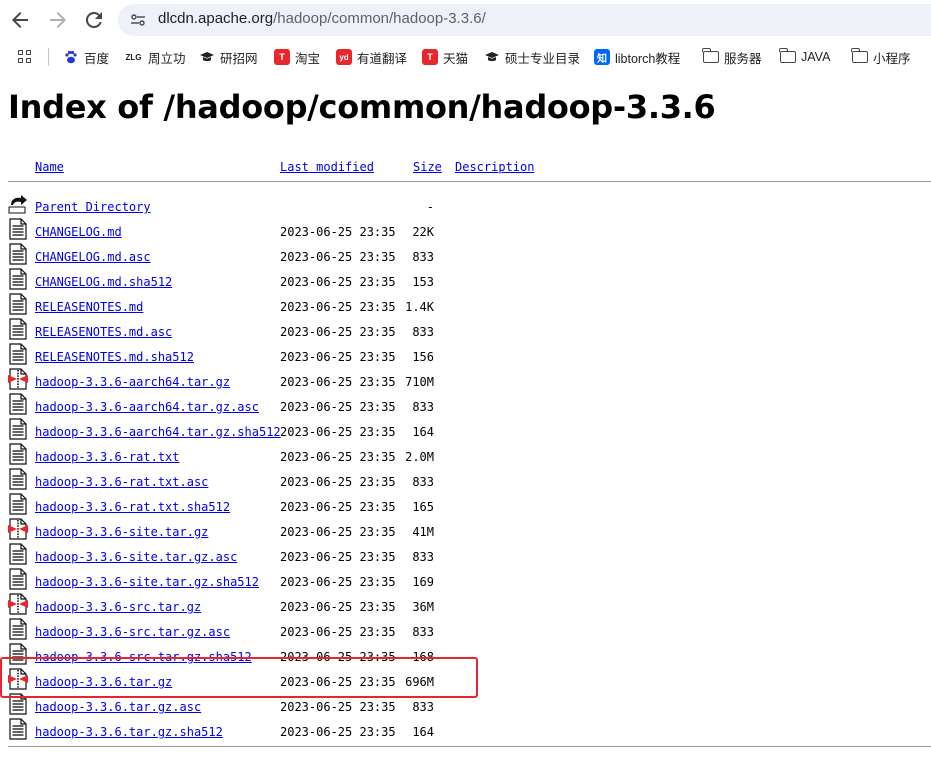 This screenshot has height=777, width=931. What do you see at coordinates (103, 332) in the screenshot?
I see `file-link: RELEASENOTES.md.asc` at bounding box center [103, 332].